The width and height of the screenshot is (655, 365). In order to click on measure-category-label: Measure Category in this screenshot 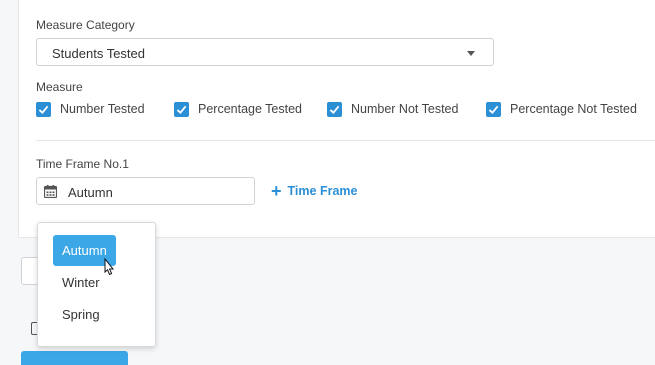, I will do `click(85, 25)`.